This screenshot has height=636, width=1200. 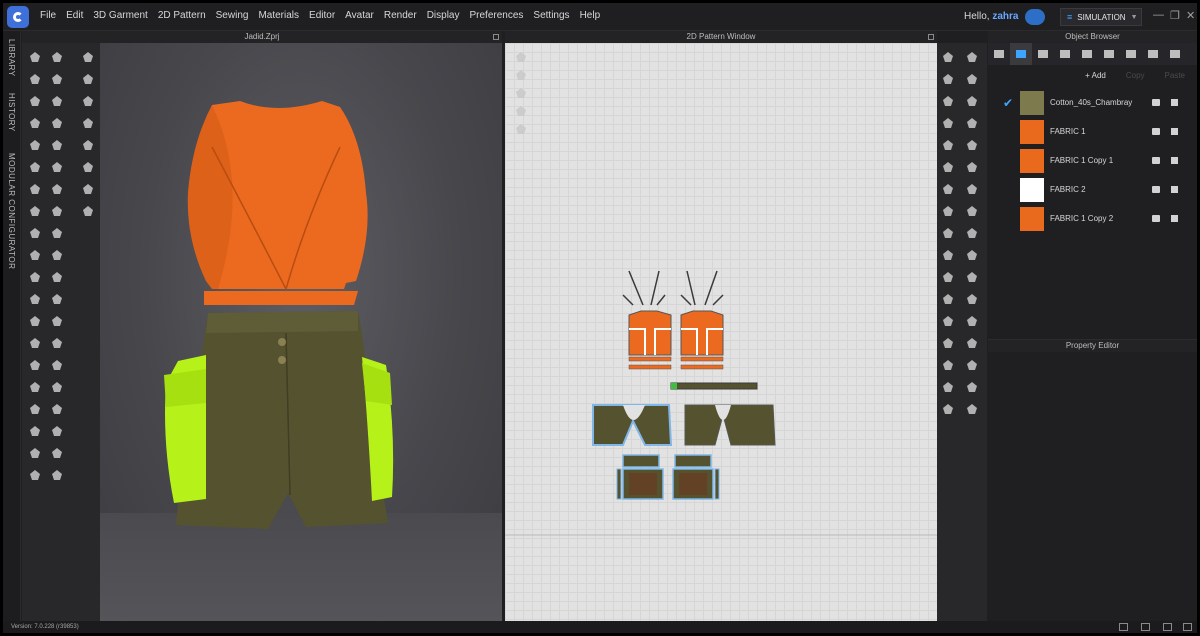 What do you see at coordinates (1145, 627) in the screenshot?
I see `window-icon` at bounding box center [1145, 627].